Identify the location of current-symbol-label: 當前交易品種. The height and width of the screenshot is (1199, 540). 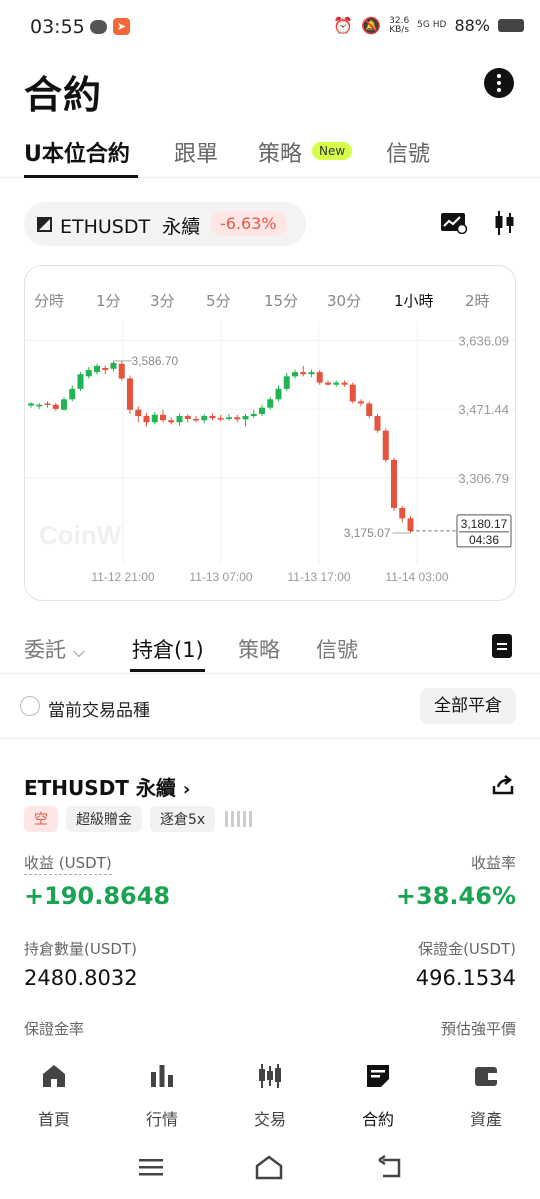
(99, 711).